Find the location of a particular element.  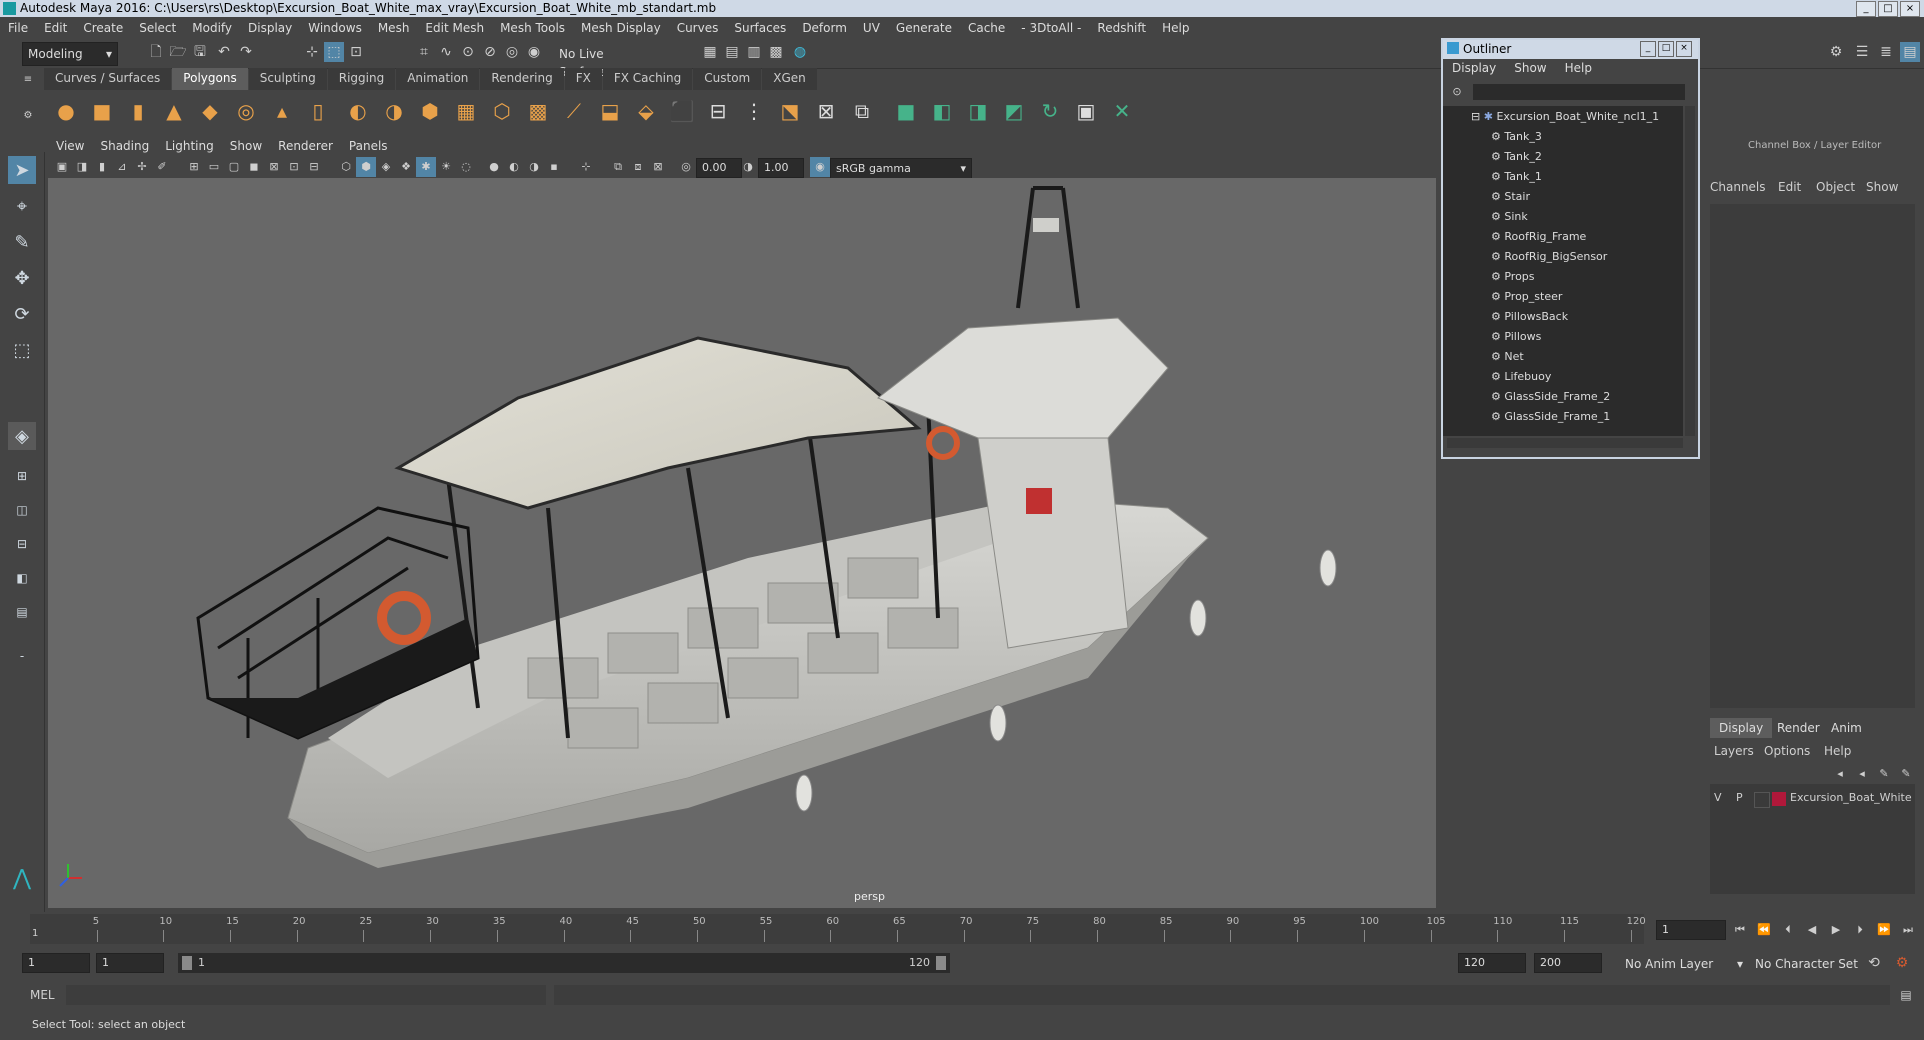

combine-icon: ◐ is located at coordinates (358, 111).